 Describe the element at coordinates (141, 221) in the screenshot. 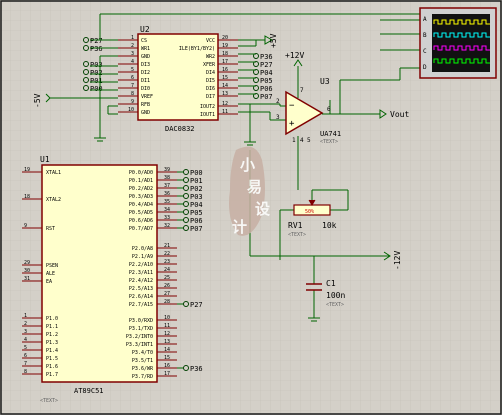

I see `u1-pin-name: P0.6/AD6` at that location.